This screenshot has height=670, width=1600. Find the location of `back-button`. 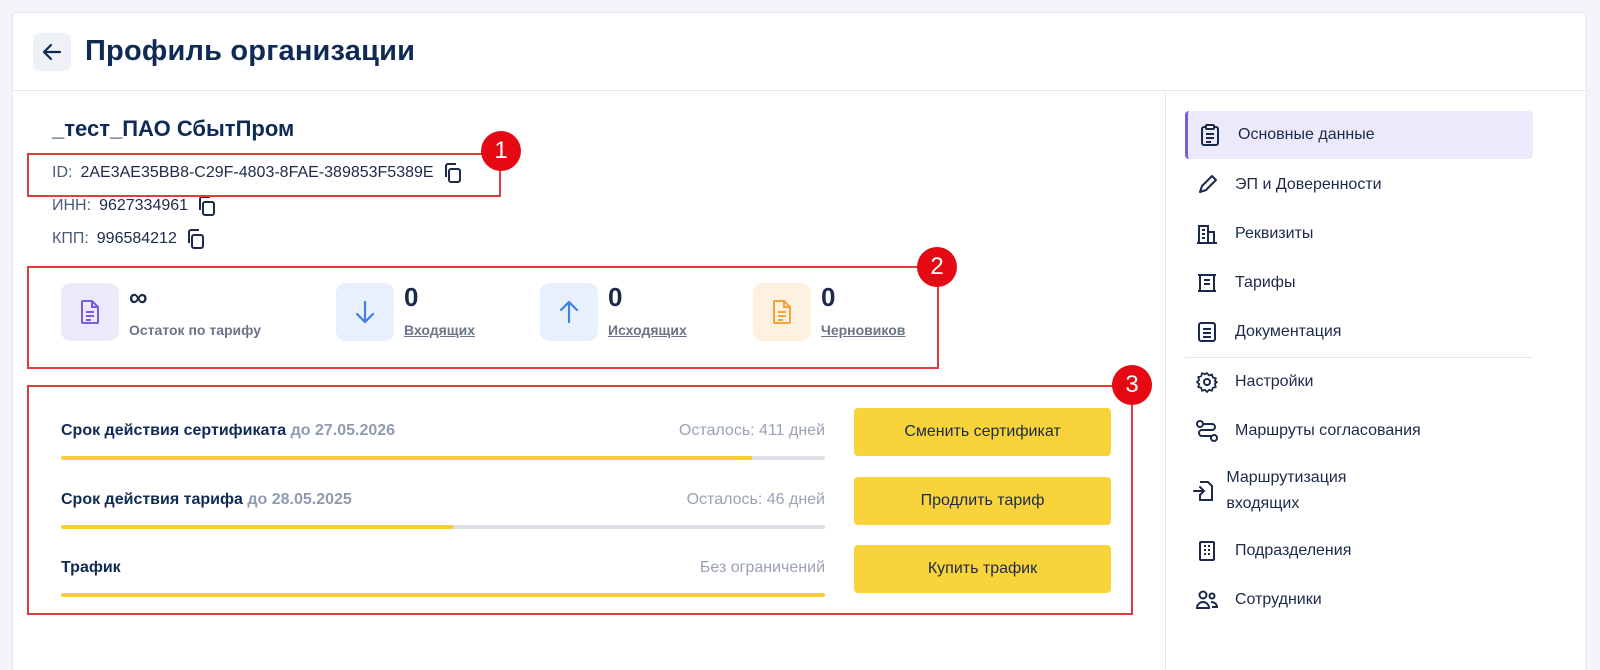

back-button is located at coordinates (52, 52).